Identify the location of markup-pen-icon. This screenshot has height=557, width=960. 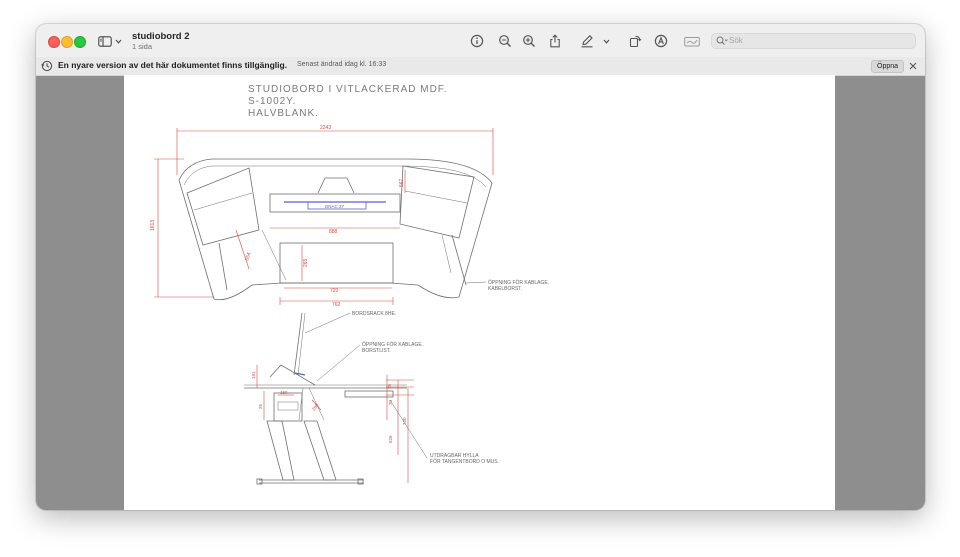
(587, 41).